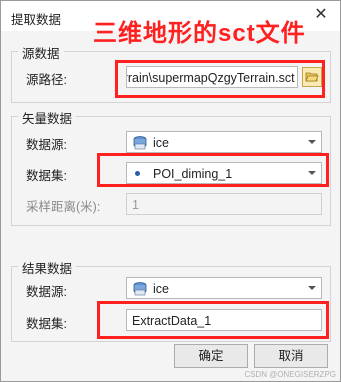 This screenshot has height=382, width=341. Describe the element at coordinates (46, 145) in the screenshot. I see `vector-datasource-label: 数据源:` at that location.